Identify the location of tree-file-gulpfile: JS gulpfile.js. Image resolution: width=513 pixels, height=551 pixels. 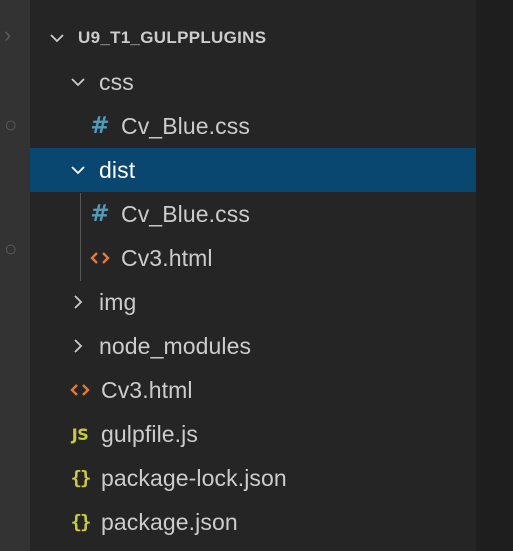
(271, 434).